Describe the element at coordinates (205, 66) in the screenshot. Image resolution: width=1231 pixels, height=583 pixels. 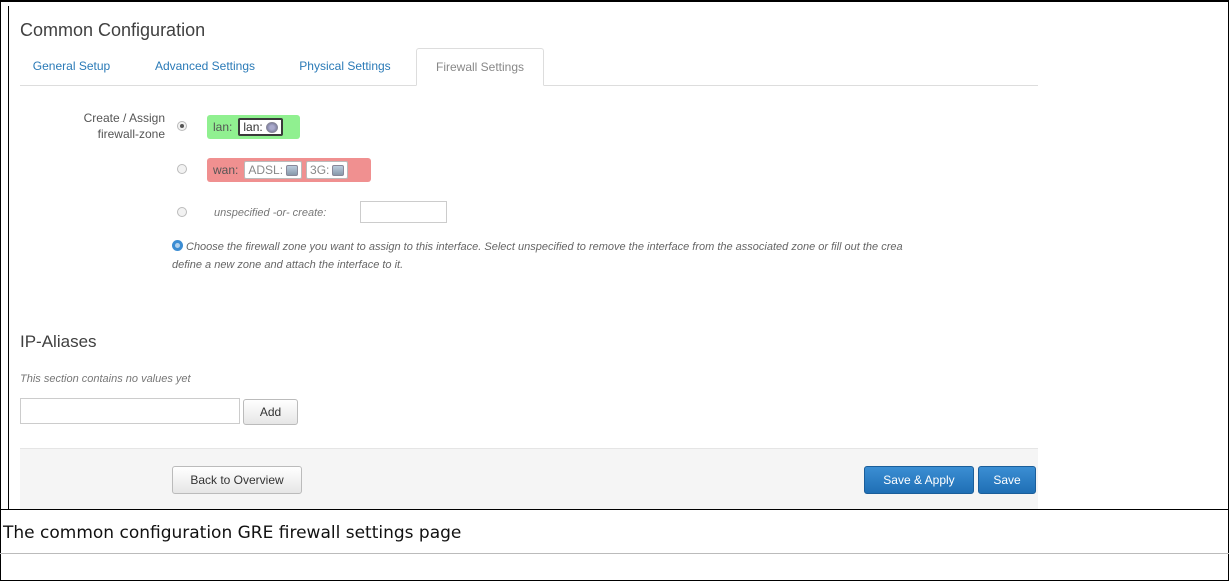
I see `tab-advanced-settings: Advanced Settings` at that location.